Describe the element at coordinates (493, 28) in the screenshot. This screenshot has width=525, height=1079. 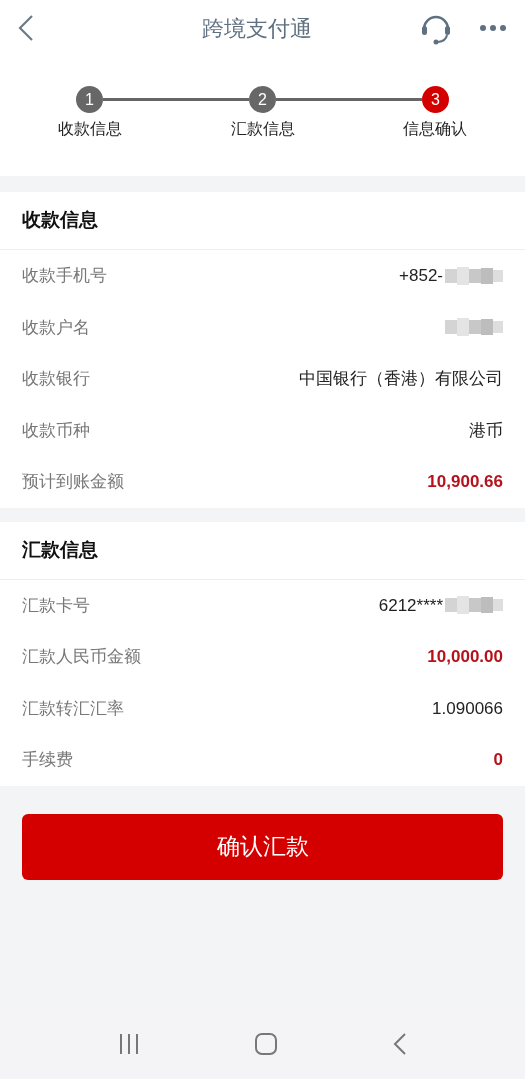
I see `more-icon` at that location.